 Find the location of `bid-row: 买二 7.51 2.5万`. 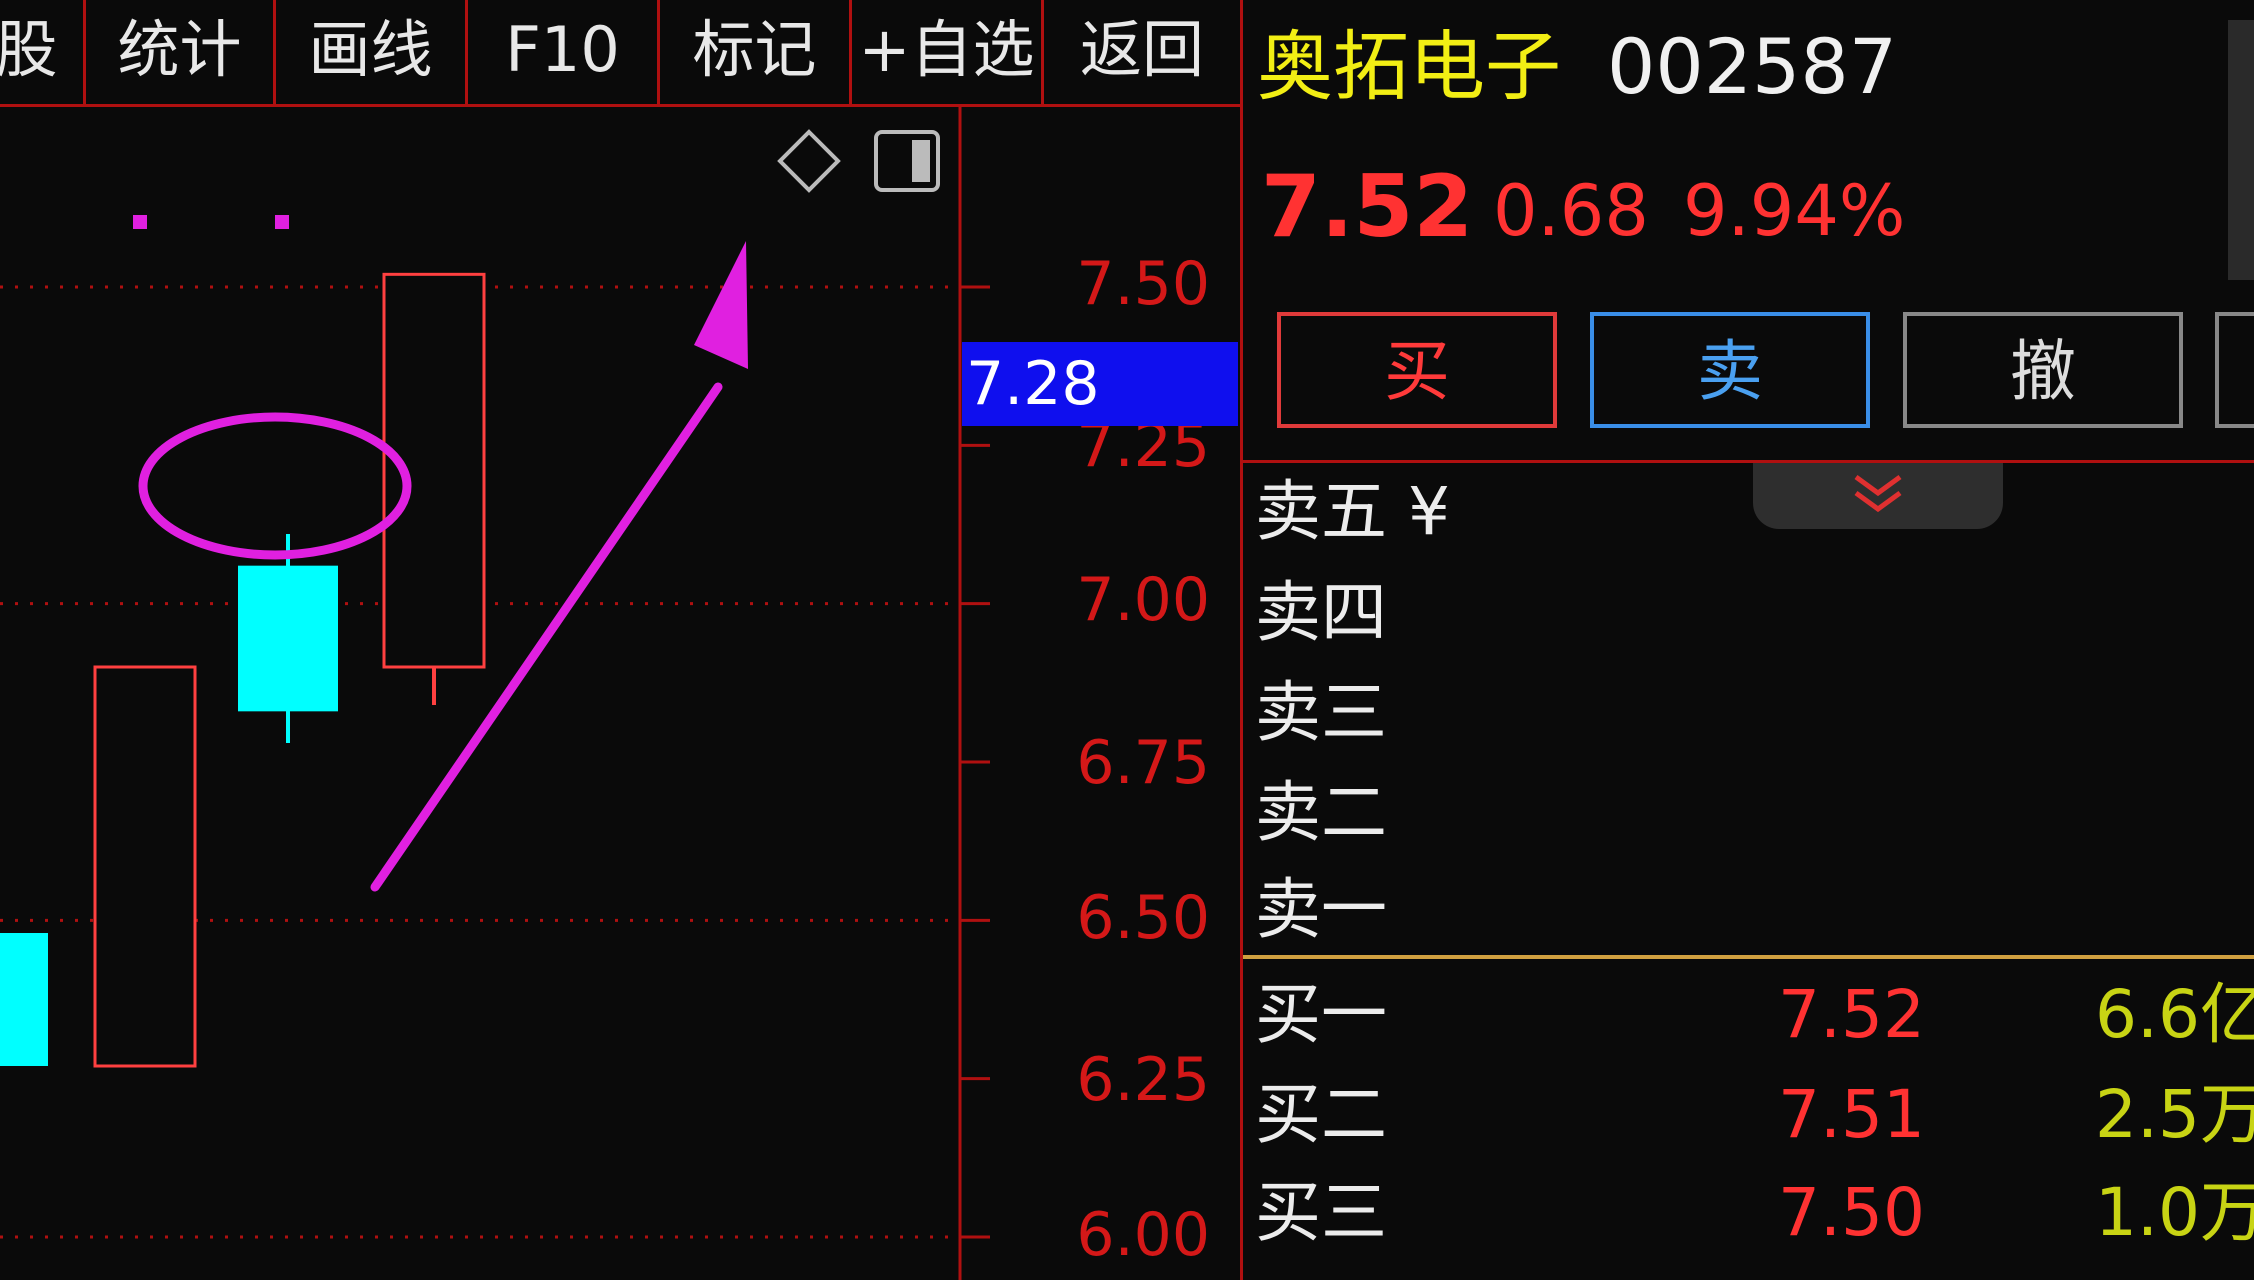

bid-row: 买二 7.51 2.5万 is located at coordinates (1754, 1115).